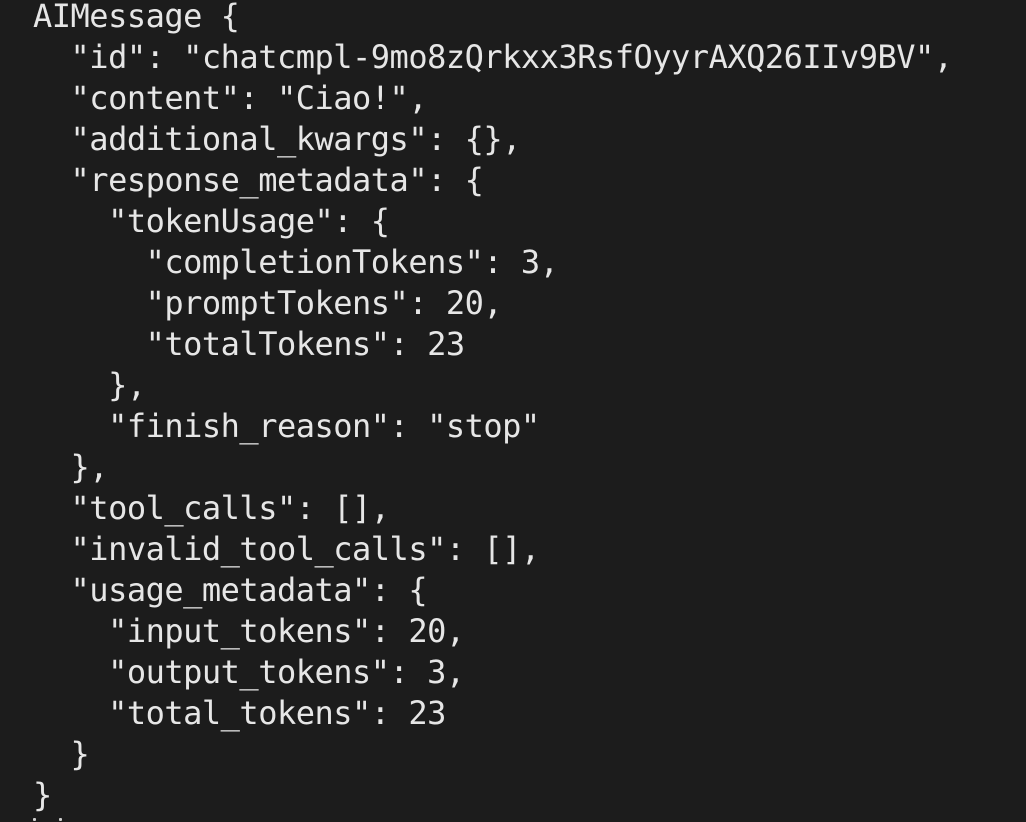  Describe the element at coordinates (212, 508) in the screenshot. I see `code-line: "tool_calls": [],` at that location.